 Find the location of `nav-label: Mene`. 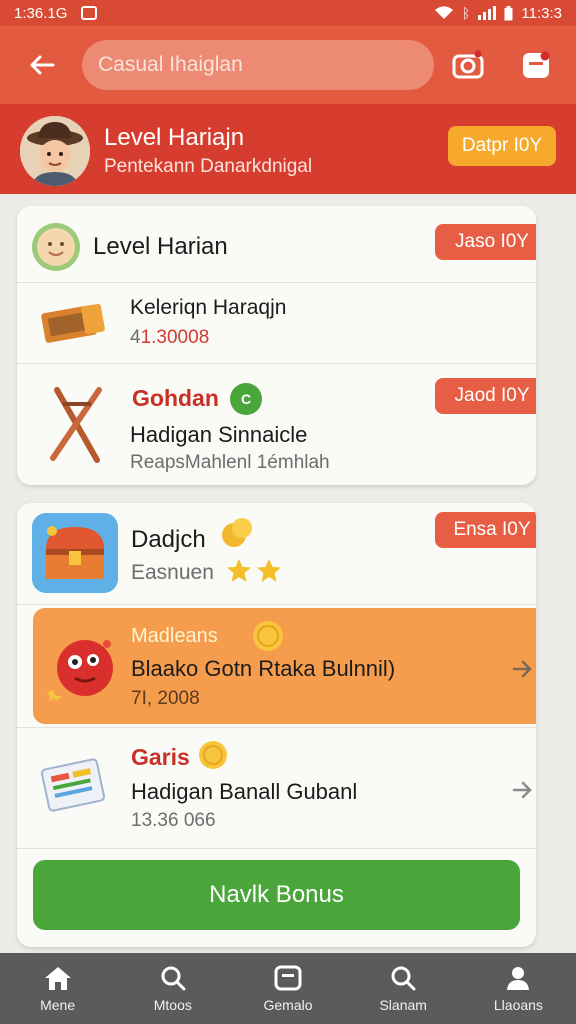

nav-label: Mene is located at coordinates (58, 1004).